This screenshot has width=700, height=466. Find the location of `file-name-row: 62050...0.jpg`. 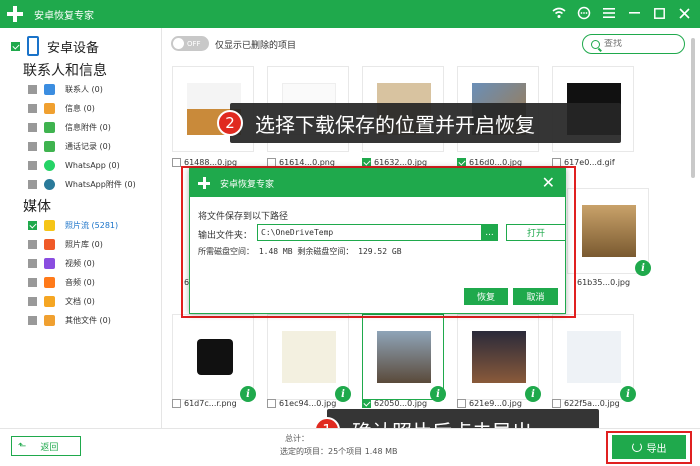

file-name-row: 62050...0.jpg is located at coordinates (394, 403).